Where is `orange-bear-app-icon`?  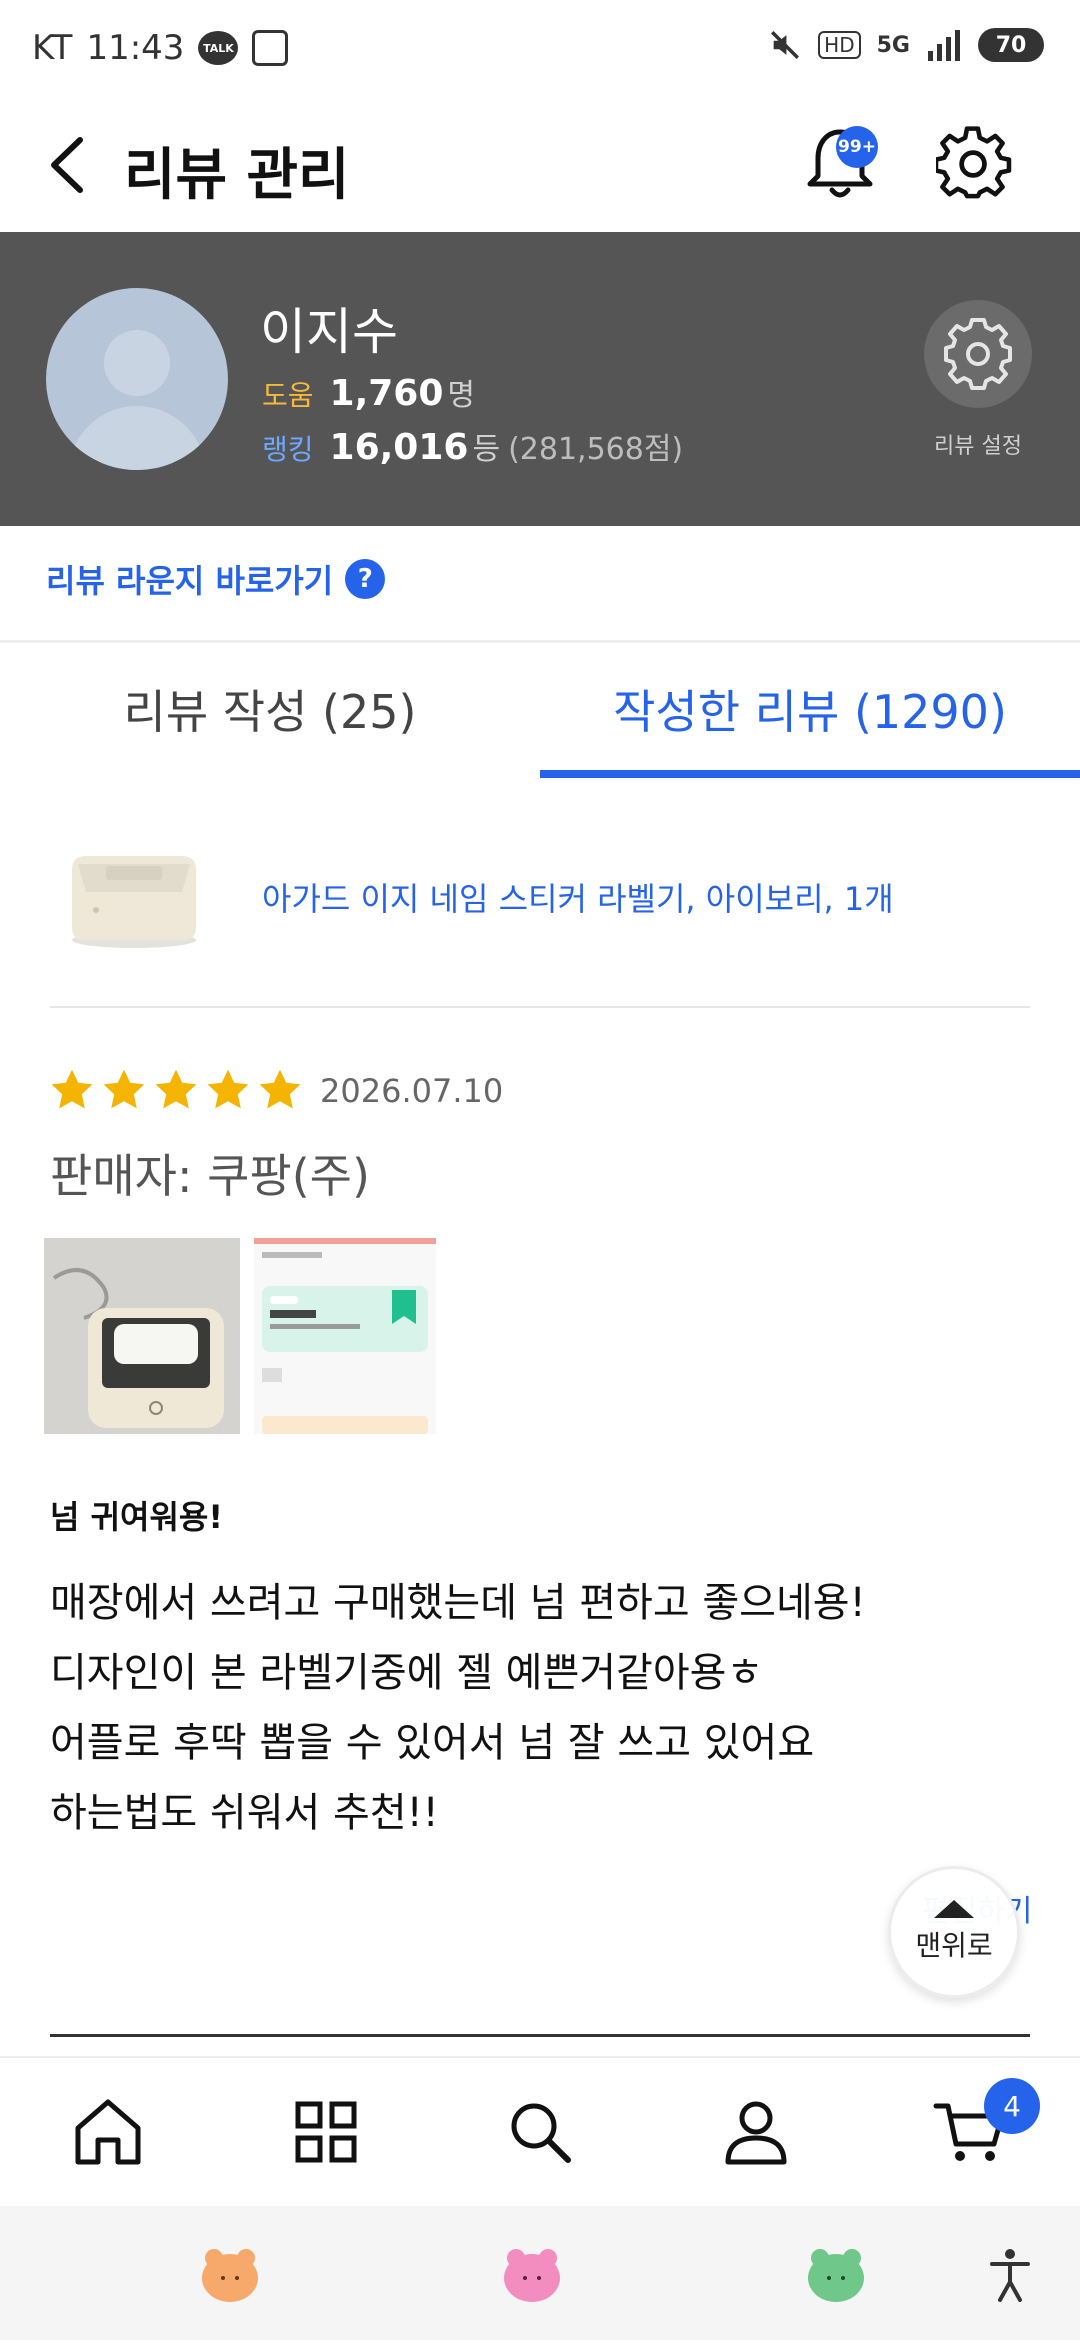 orange-bear-app-icon is located at coordinates (230, 2274).